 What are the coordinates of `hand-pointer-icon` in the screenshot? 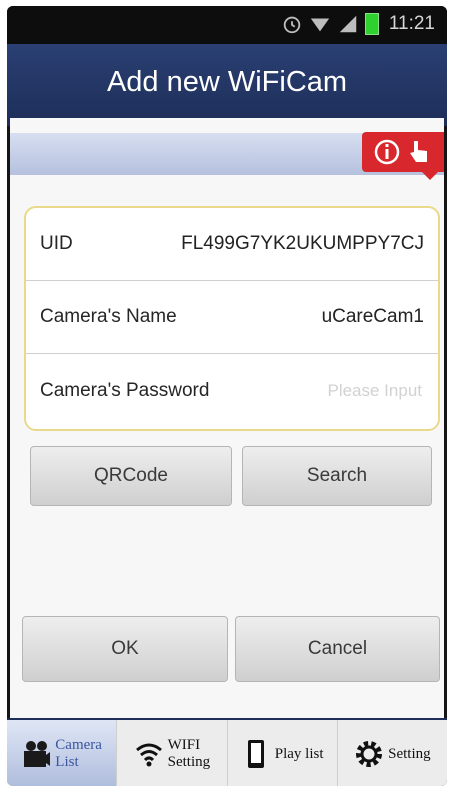 It's located at (418, 151).